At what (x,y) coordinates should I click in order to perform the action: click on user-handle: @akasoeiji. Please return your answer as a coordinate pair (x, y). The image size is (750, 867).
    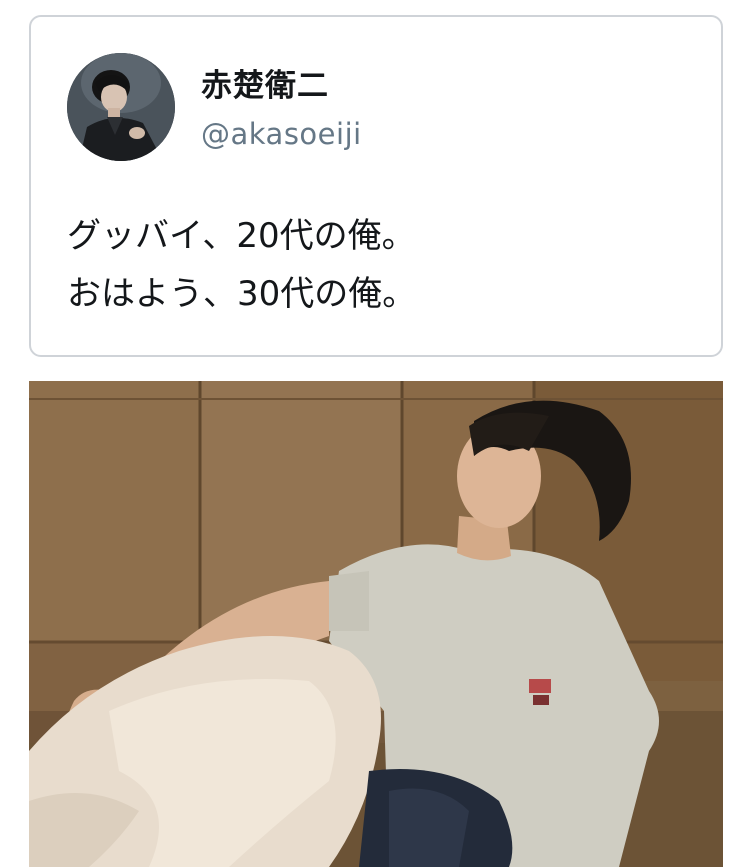
    Looking at the image, I should click on (281, 134).